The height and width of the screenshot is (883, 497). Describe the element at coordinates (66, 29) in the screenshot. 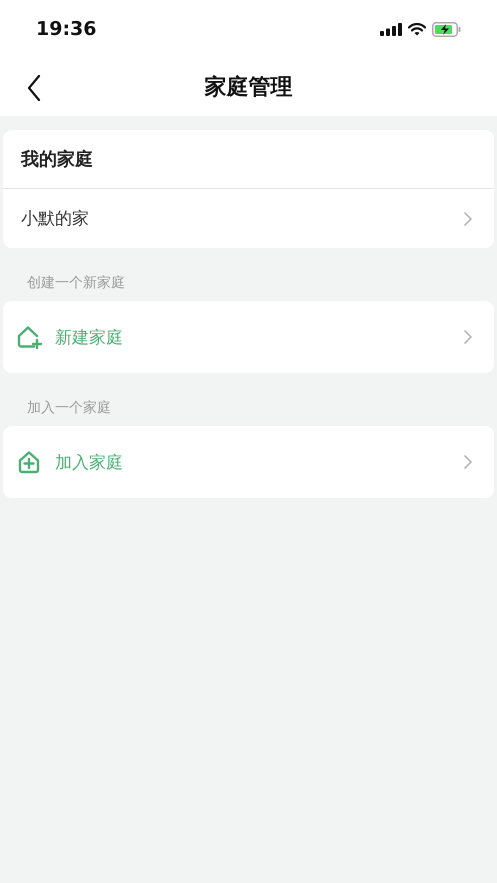

I see `status-time: 19:36` at that location.